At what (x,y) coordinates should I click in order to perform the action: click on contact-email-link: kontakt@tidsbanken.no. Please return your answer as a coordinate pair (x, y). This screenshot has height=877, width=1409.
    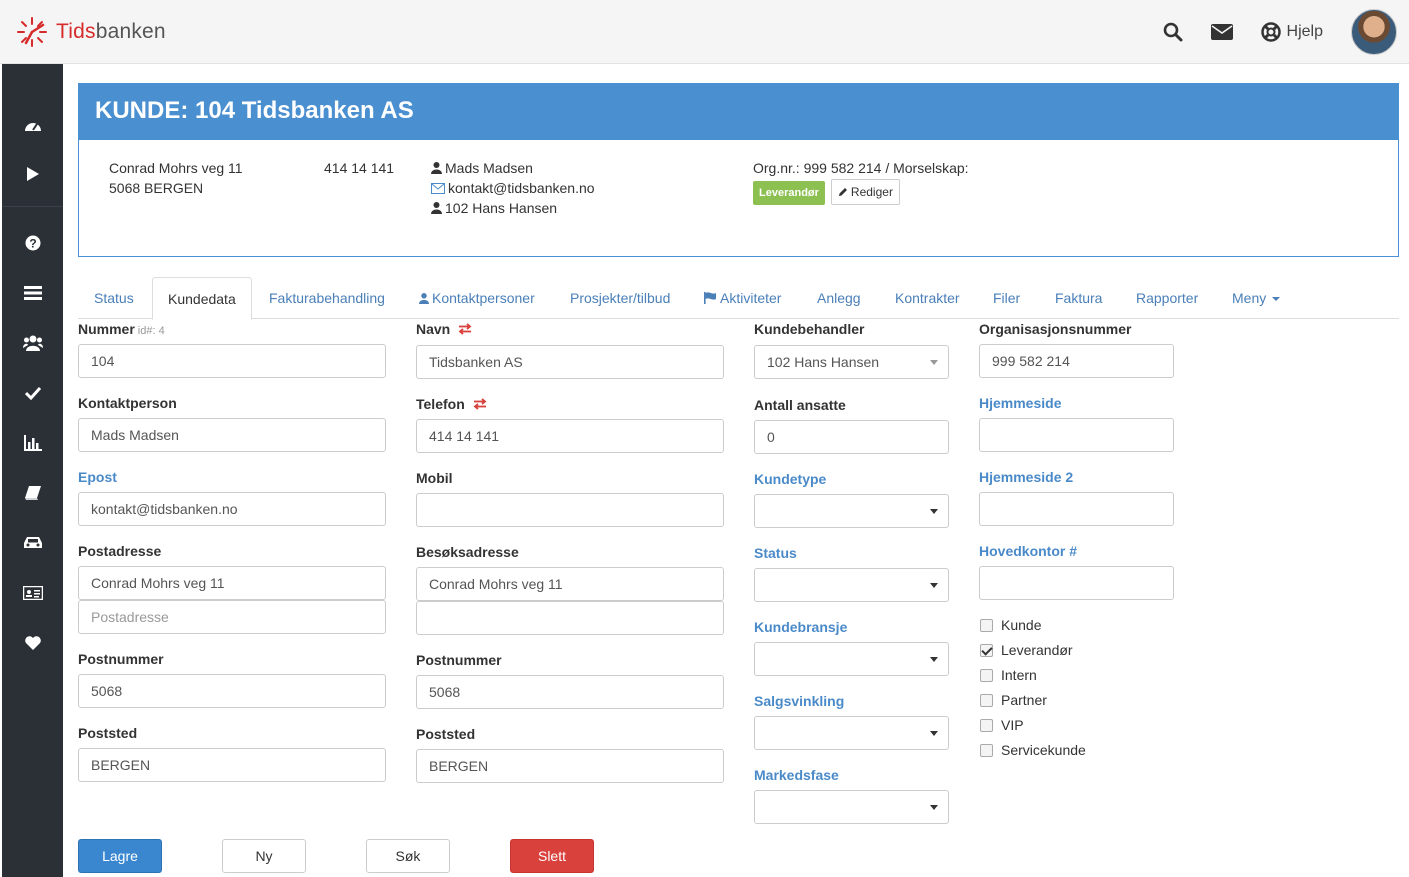
    Looking at the image, I should click on (521, 188).